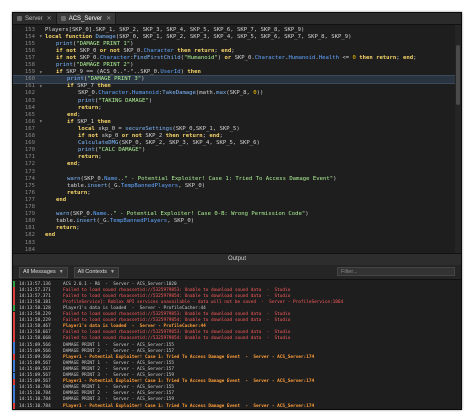 This screenshot has width=474, height=420. What do you see at coordinates (72, 86) in the screenshot?
I see `code-token: if` at bounding box center [72, 86].